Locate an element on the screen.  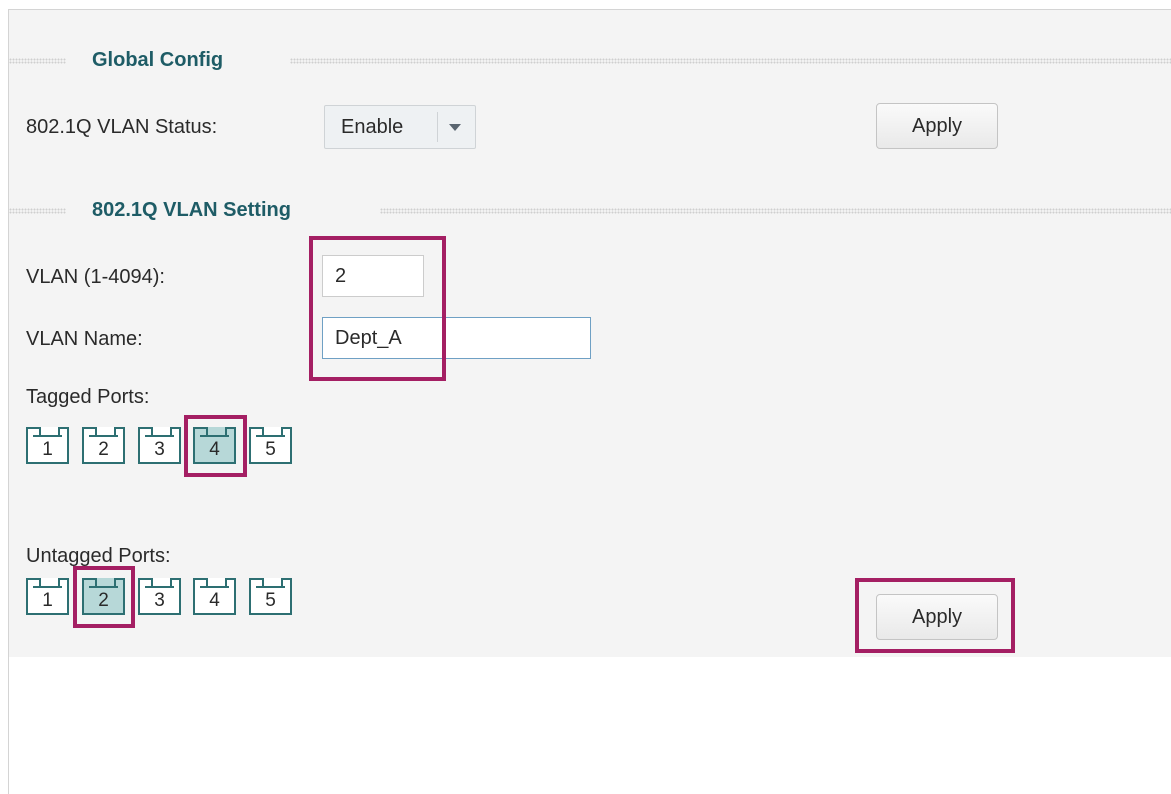
vlan-setting-header: 802.1Q VLAN Setting is located at coordinates (590, 211).